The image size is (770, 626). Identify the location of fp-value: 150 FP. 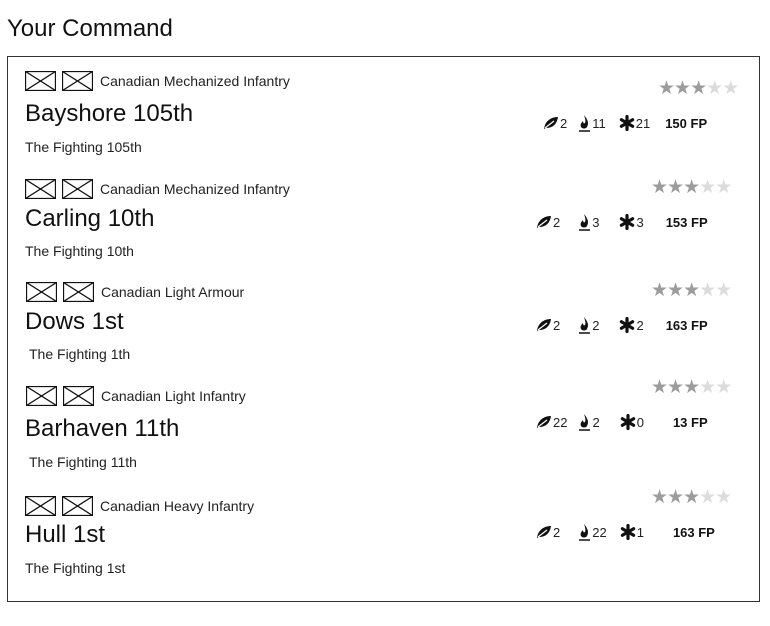
(686, 123).